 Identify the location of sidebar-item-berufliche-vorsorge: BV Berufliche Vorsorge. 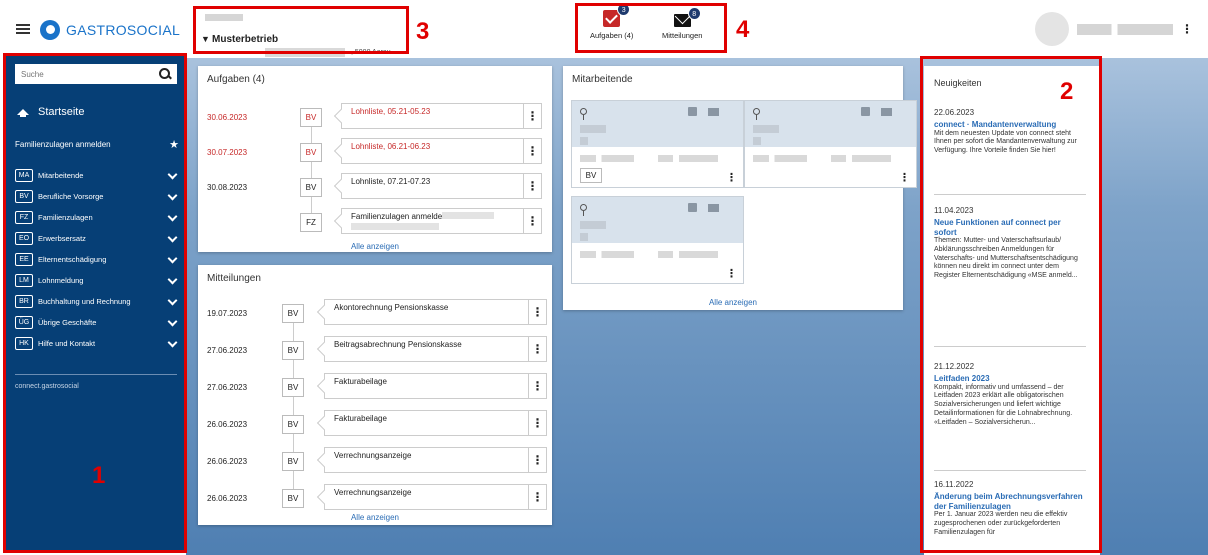
(97, 196).